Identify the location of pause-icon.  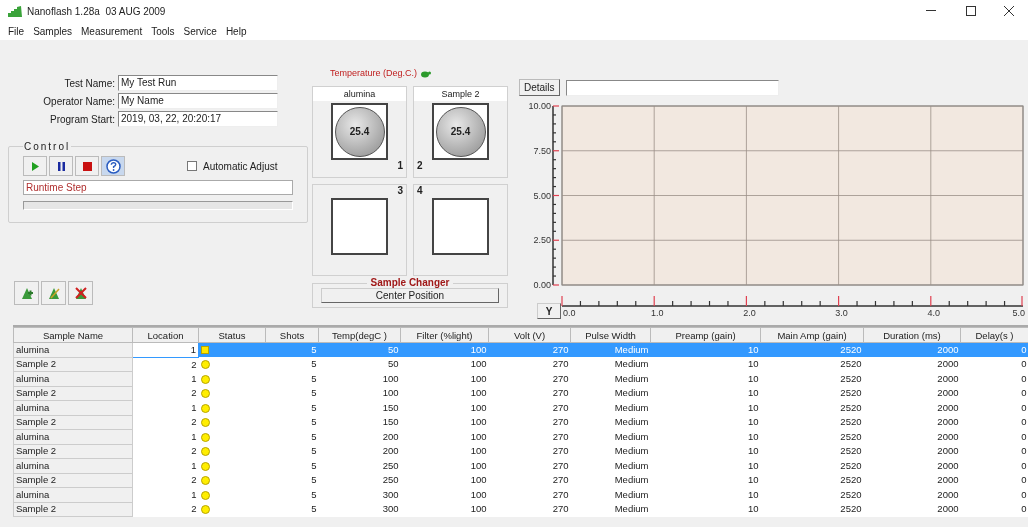
(61, 166).